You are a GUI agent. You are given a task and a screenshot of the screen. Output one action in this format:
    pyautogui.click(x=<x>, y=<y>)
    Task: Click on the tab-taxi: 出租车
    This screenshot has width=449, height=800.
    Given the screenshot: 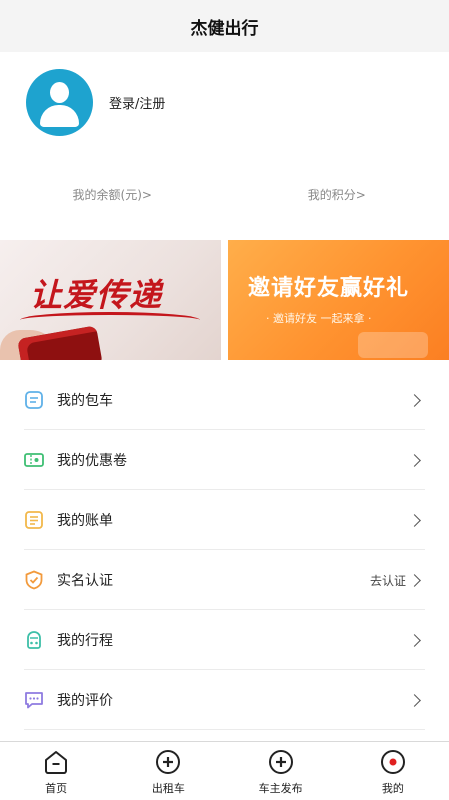 What is the action you would take?
    pyautogui.click(x=168, y=771)
    